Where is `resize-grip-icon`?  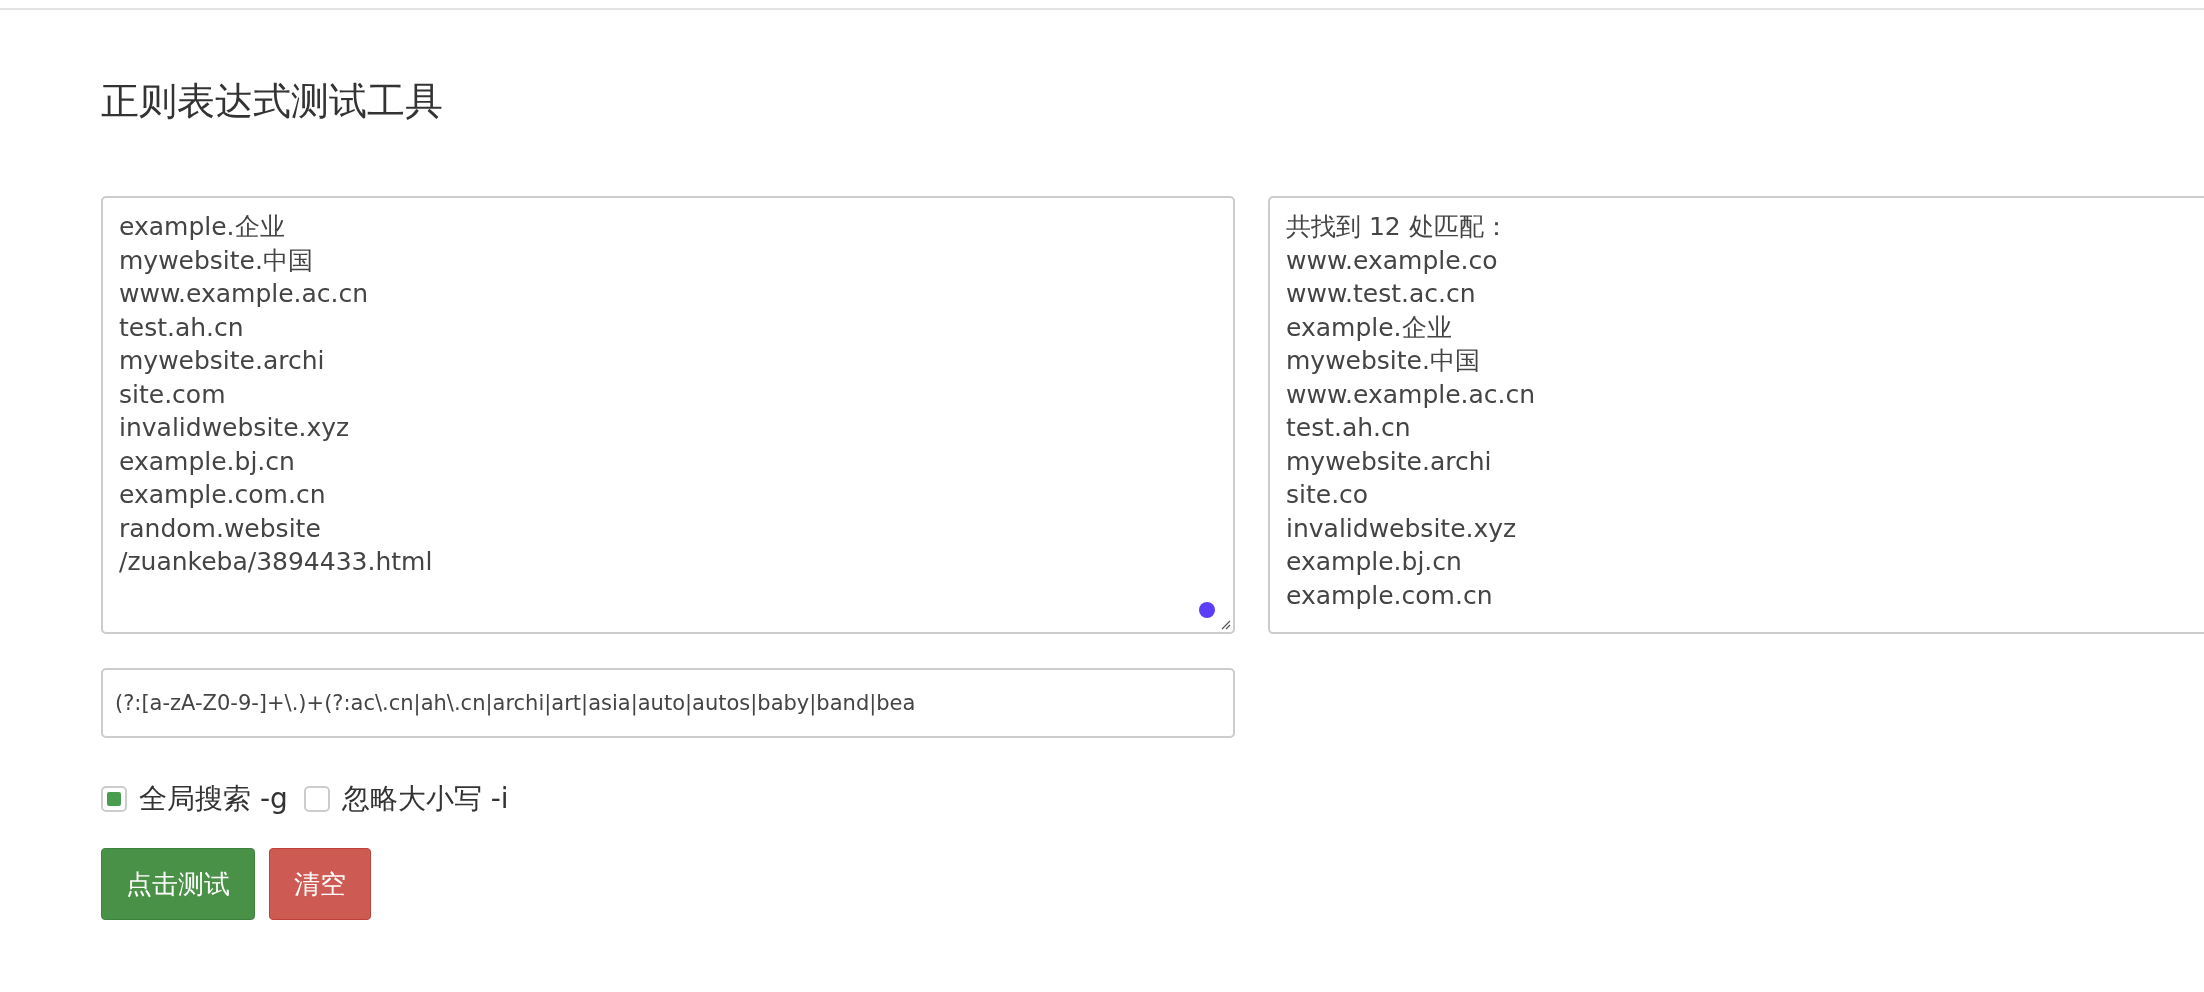 resize-grip-icon is located at coordinates (1226, 625).